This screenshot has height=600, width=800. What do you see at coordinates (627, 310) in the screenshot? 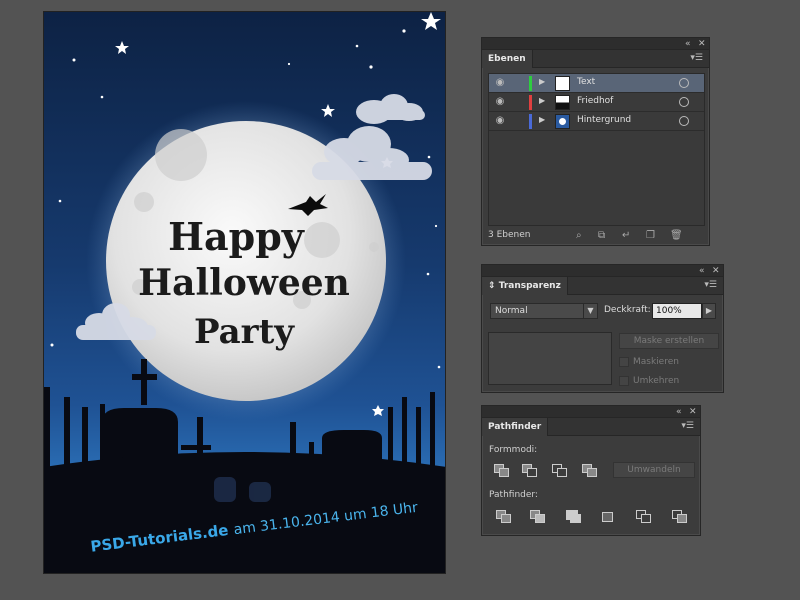
I see `opacity-label: Deckkraft:` at bounding box center [627, 310].